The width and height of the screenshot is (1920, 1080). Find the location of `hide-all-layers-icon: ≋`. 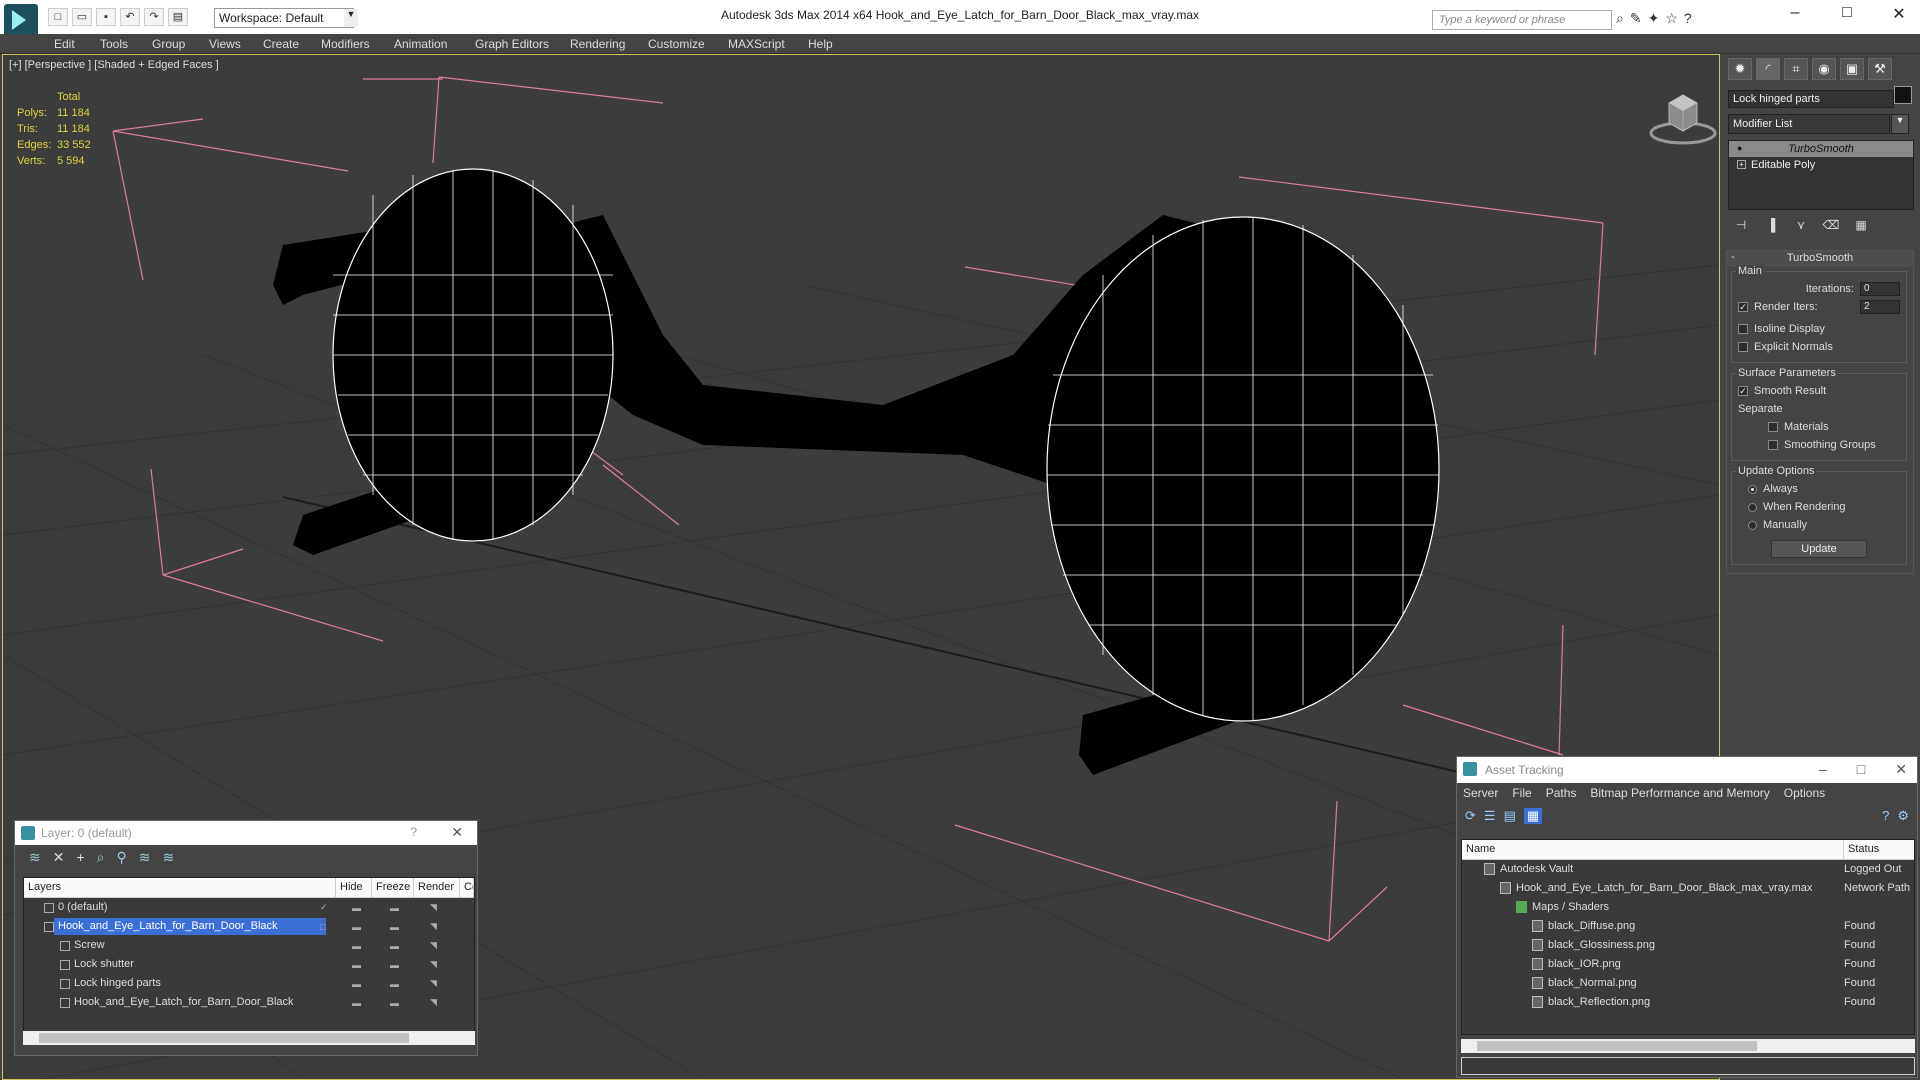

hide-all-layers-icon: ≋ is located at coordinates (145, 858).